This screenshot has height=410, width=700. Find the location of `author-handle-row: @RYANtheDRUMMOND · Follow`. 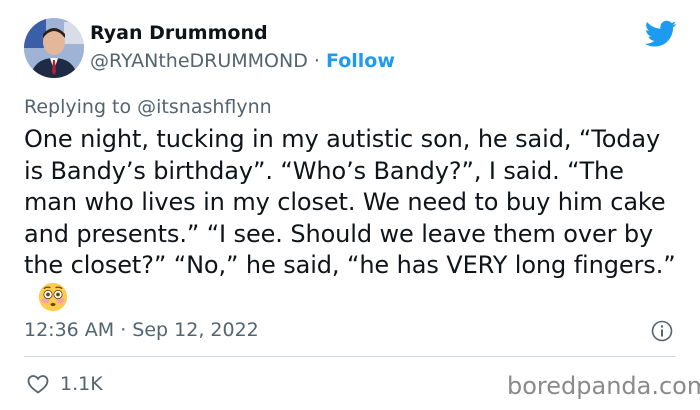

author-handle-row: @RYANtheDRUMMOND · Follow is located at coordinates (242, 61).